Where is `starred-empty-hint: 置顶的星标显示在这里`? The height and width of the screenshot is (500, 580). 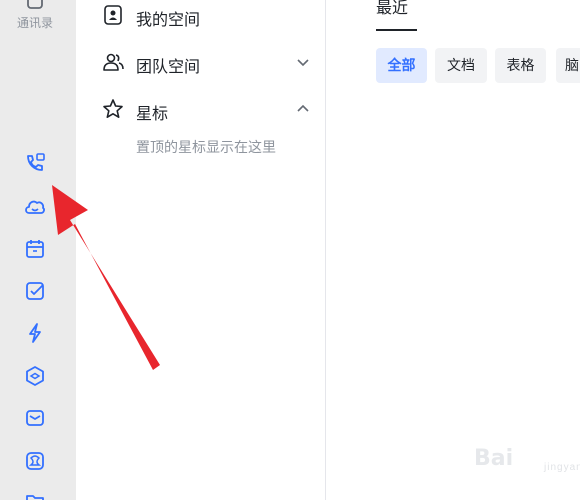
starred-empty-hint: 置顶的星标显示在这里 is located at coordinates (206, 147).